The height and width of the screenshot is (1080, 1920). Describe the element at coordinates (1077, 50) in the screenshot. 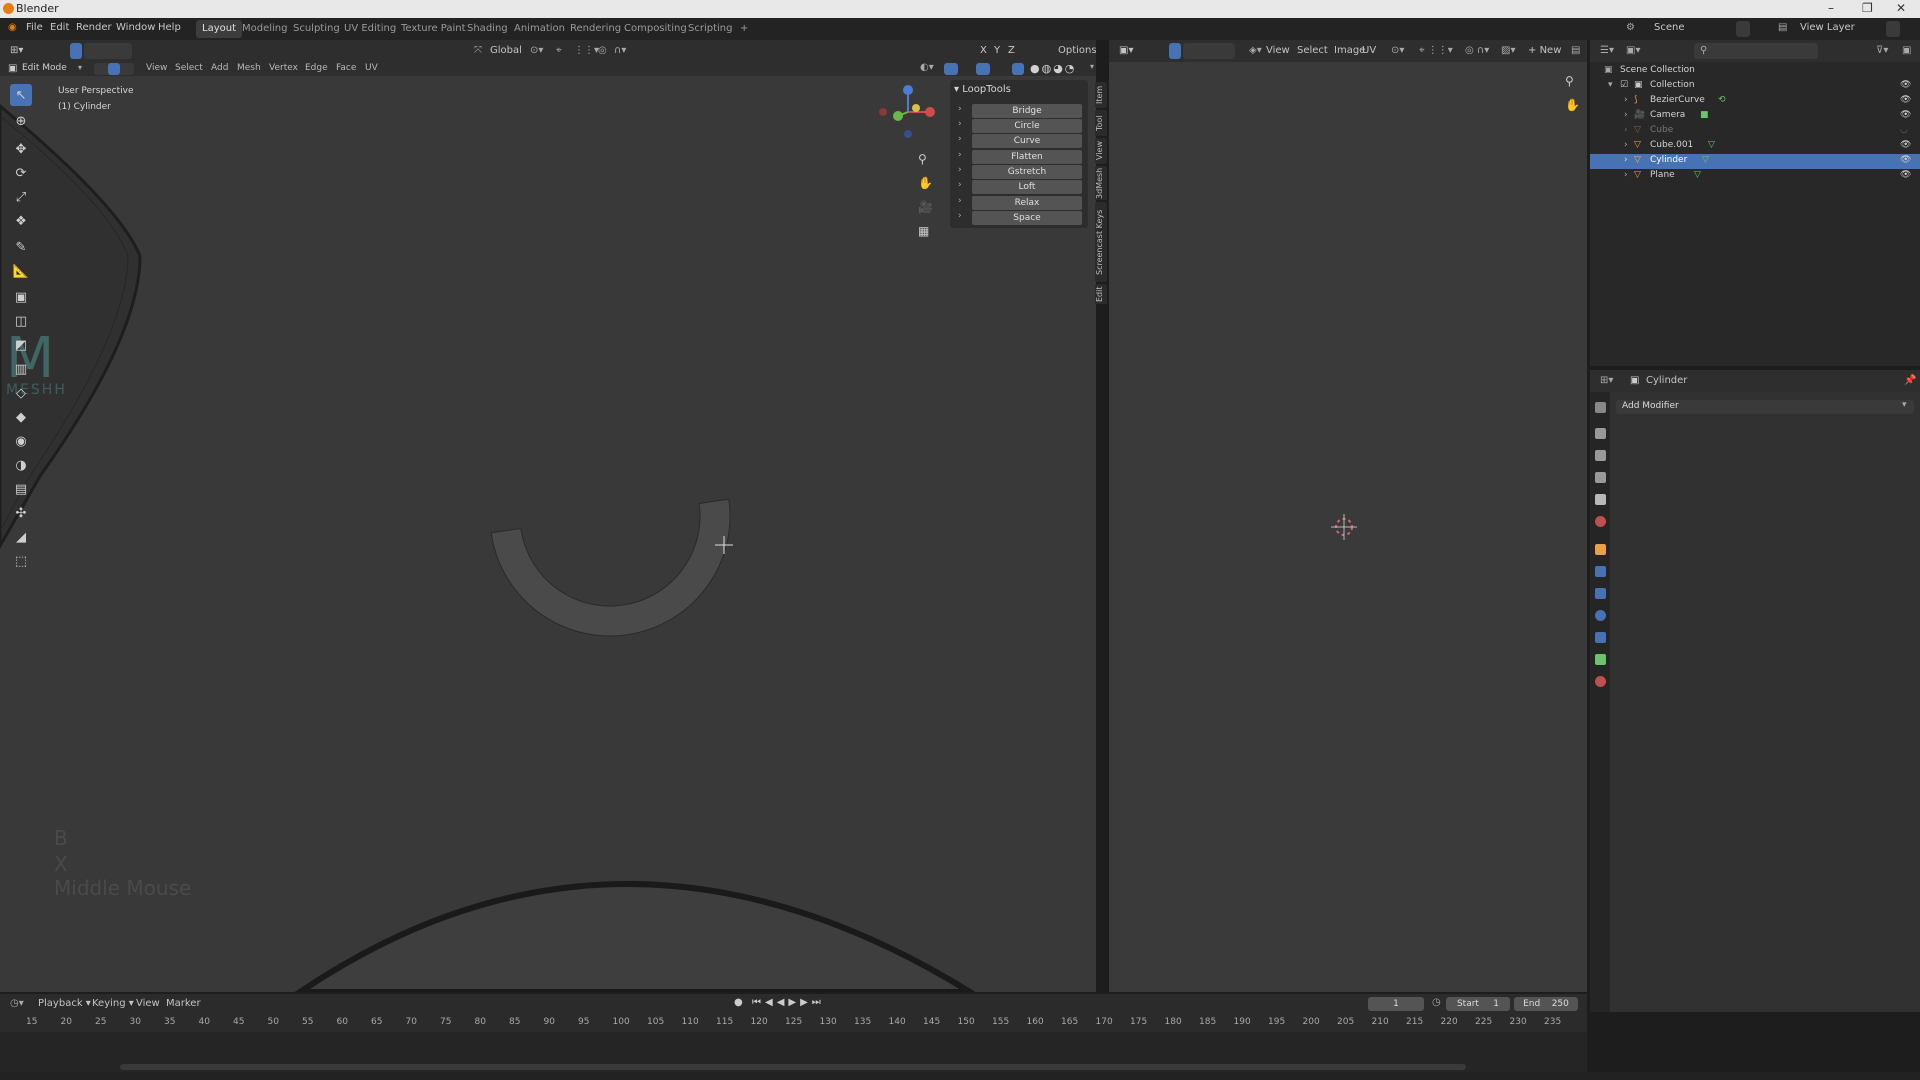

I see `options-dropdown: Options` at that location.